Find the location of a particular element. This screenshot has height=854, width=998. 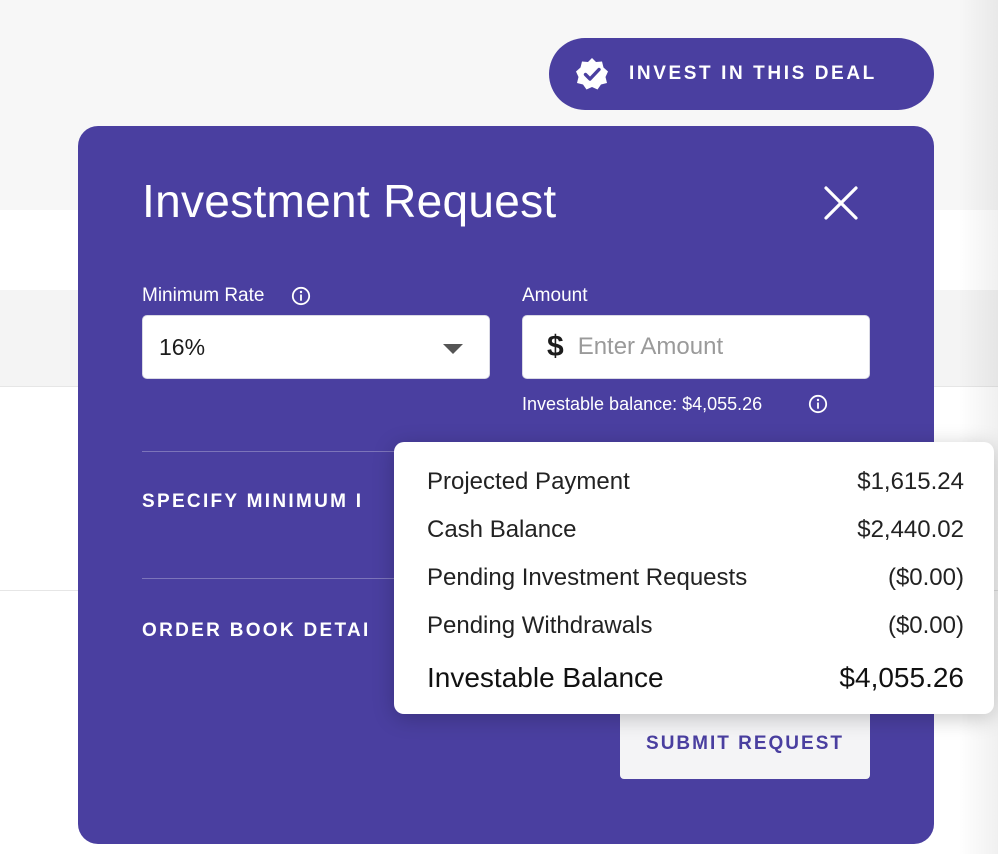

invest-button-label: INVEST IN THIS DEAL is located at coordinates (753, 73).